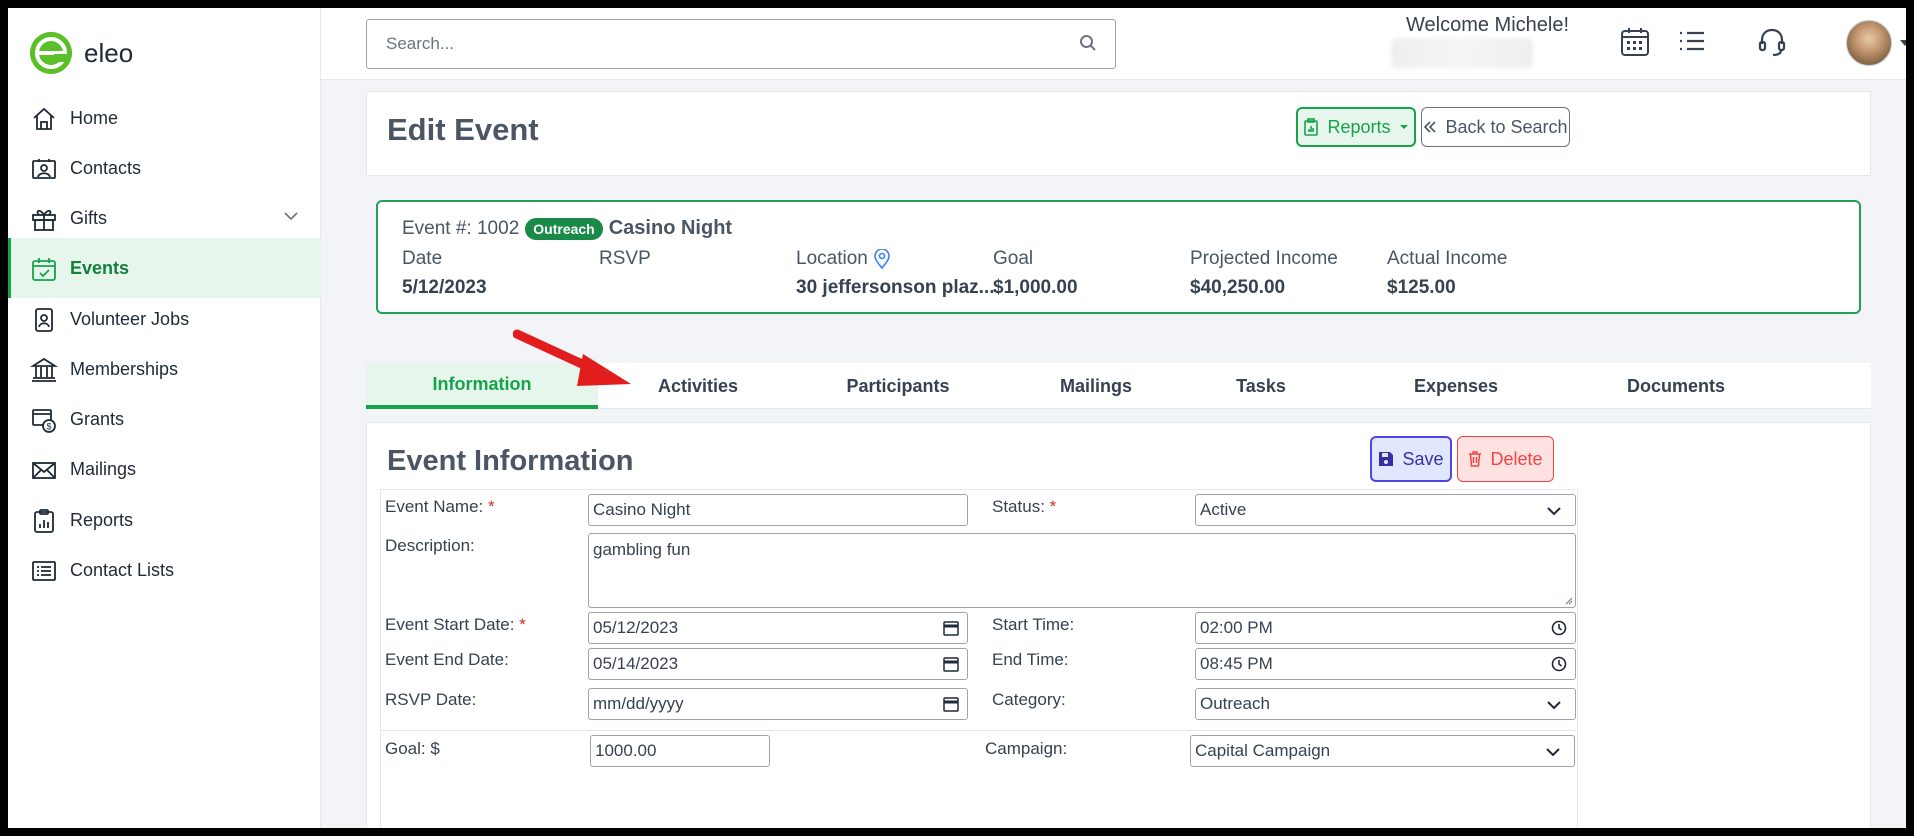 This screenshot has width=1914, height=836. Describe the element at coordinates (1516, 458) in the screenshot. I see `delete-button-label: Delete` at that location.